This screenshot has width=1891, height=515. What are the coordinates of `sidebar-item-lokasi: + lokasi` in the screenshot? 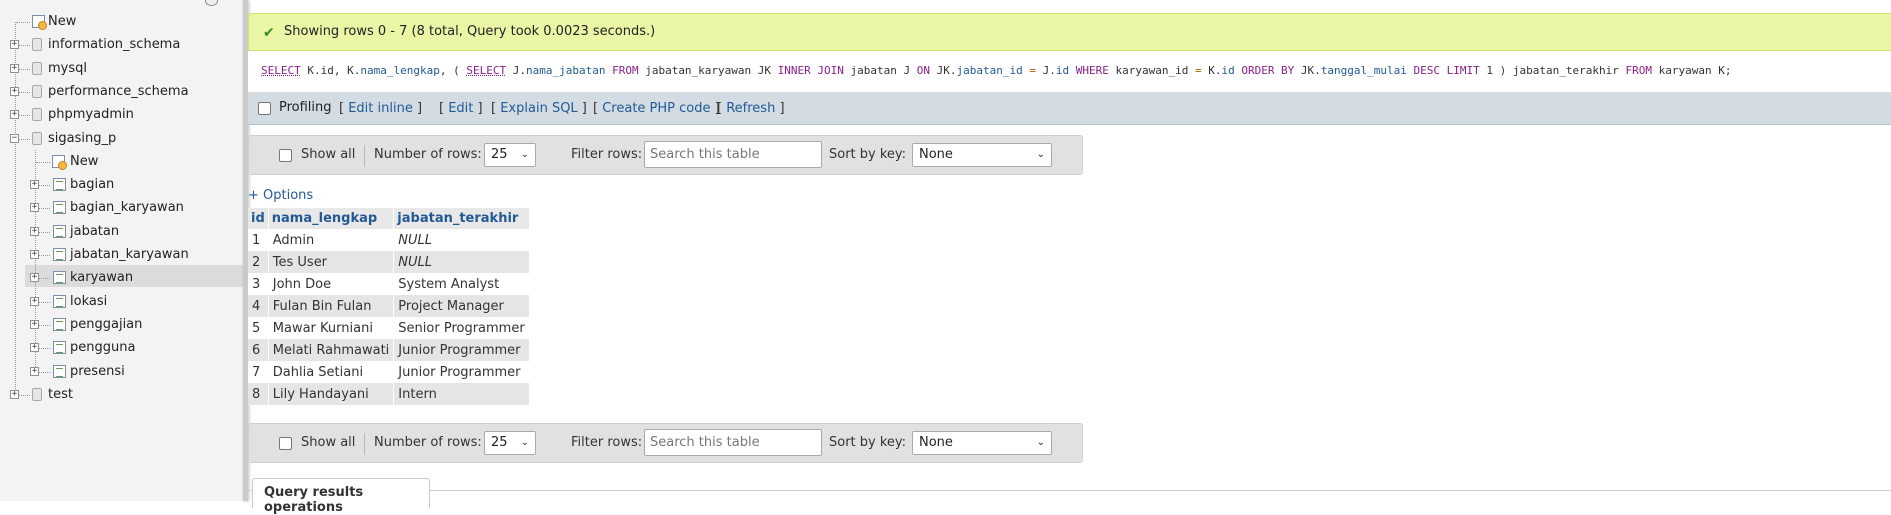 It's located at (121, 302).